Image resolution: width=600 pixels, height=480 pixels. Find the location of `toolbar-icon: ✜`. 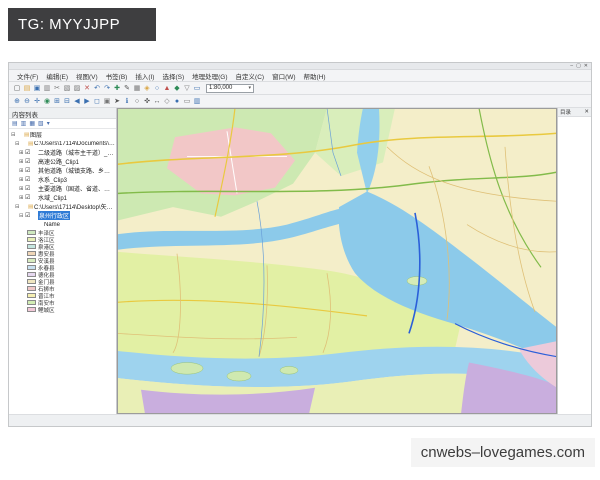

toolbar-icon: ✜ is located at coordinates (147, 101).